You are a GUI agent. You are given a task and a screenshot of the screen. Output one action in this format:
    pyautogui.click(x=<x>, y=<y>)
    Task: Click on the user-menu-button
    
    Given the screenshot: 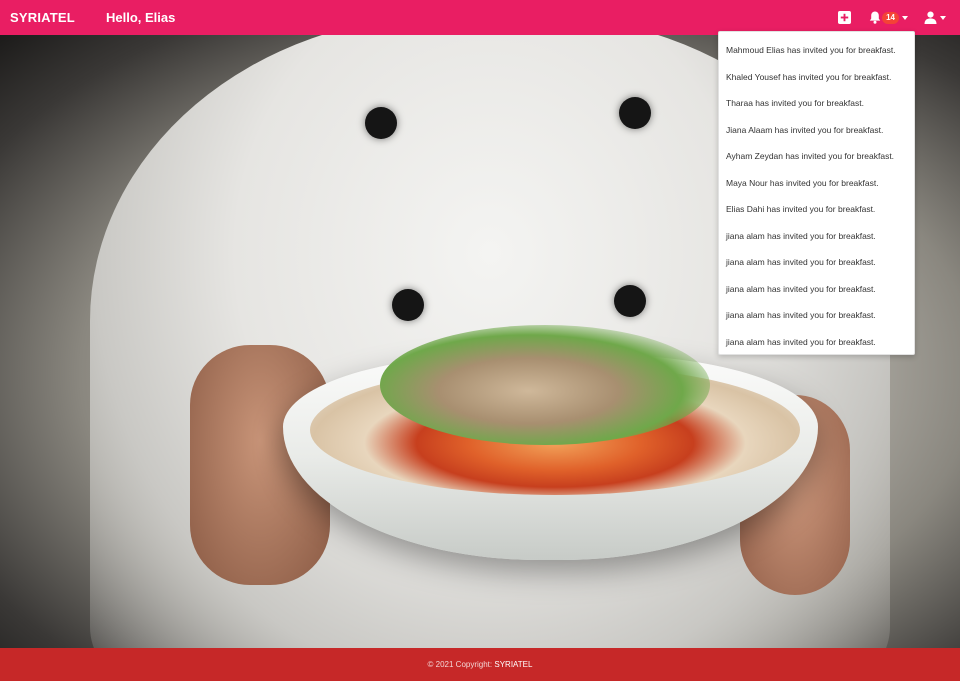 What is the action you would take?
    pyautogui.click(x=935, y=17)
    